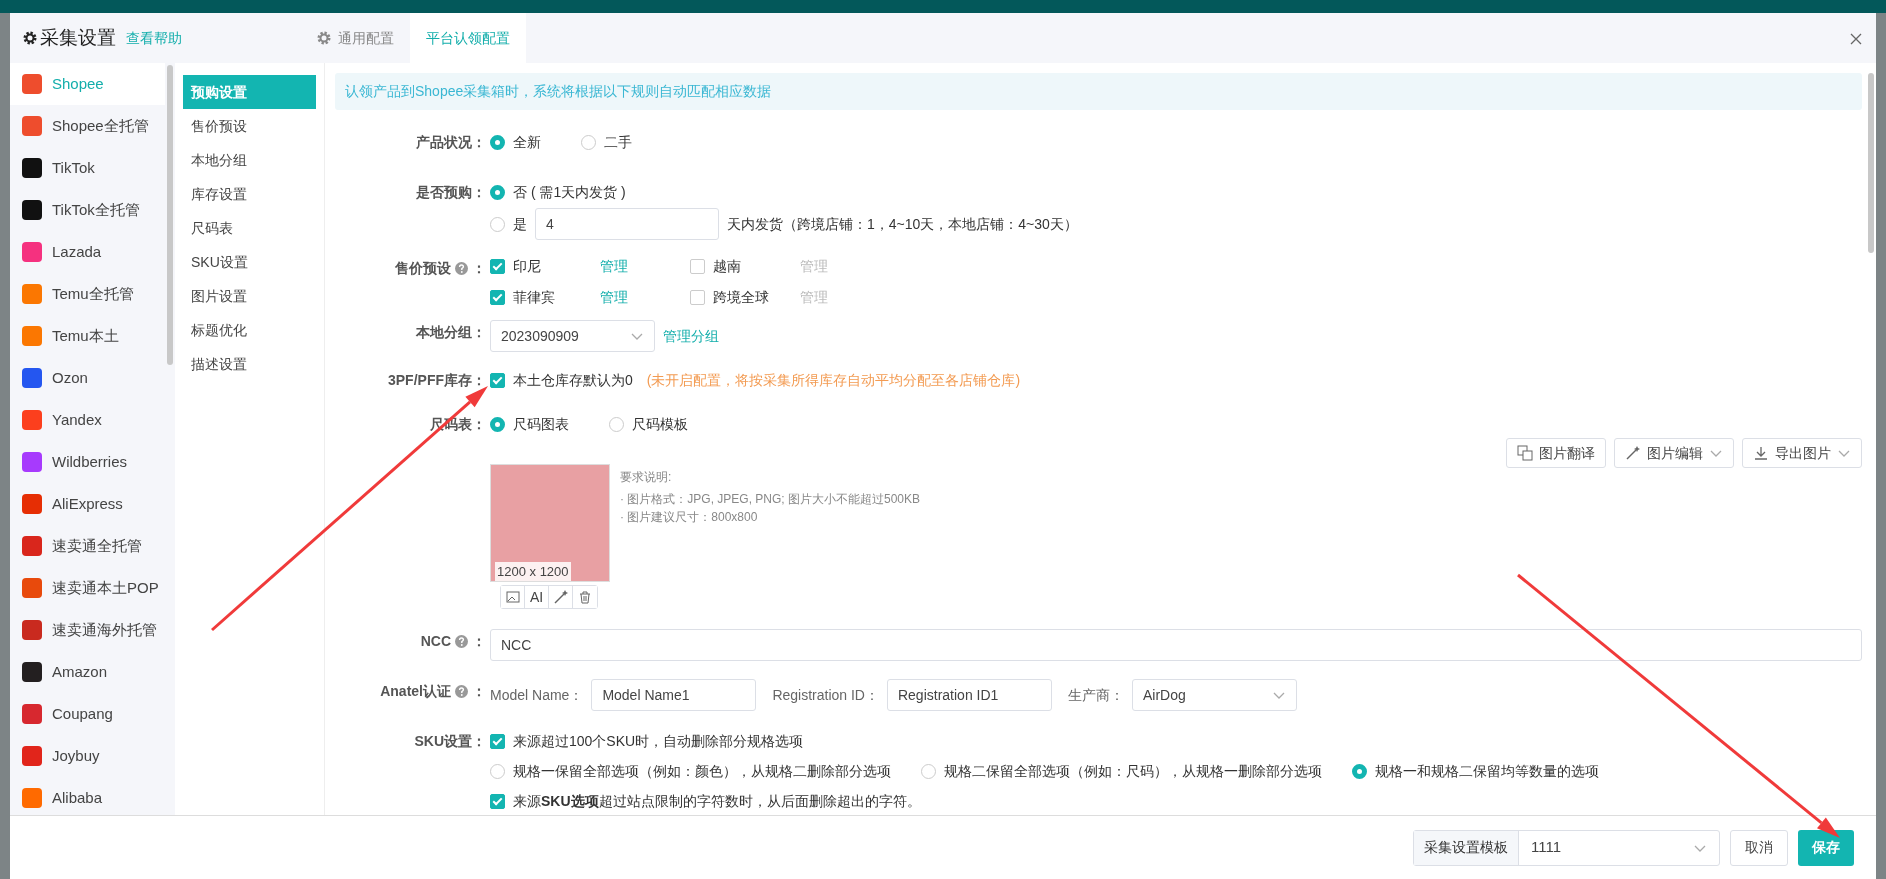 This screenshot has height=879, width=1886. What do you see at coordinates (249, 194) in the screenshot?
I see `section-item: 库存设置` at bounding box center [249, 194].